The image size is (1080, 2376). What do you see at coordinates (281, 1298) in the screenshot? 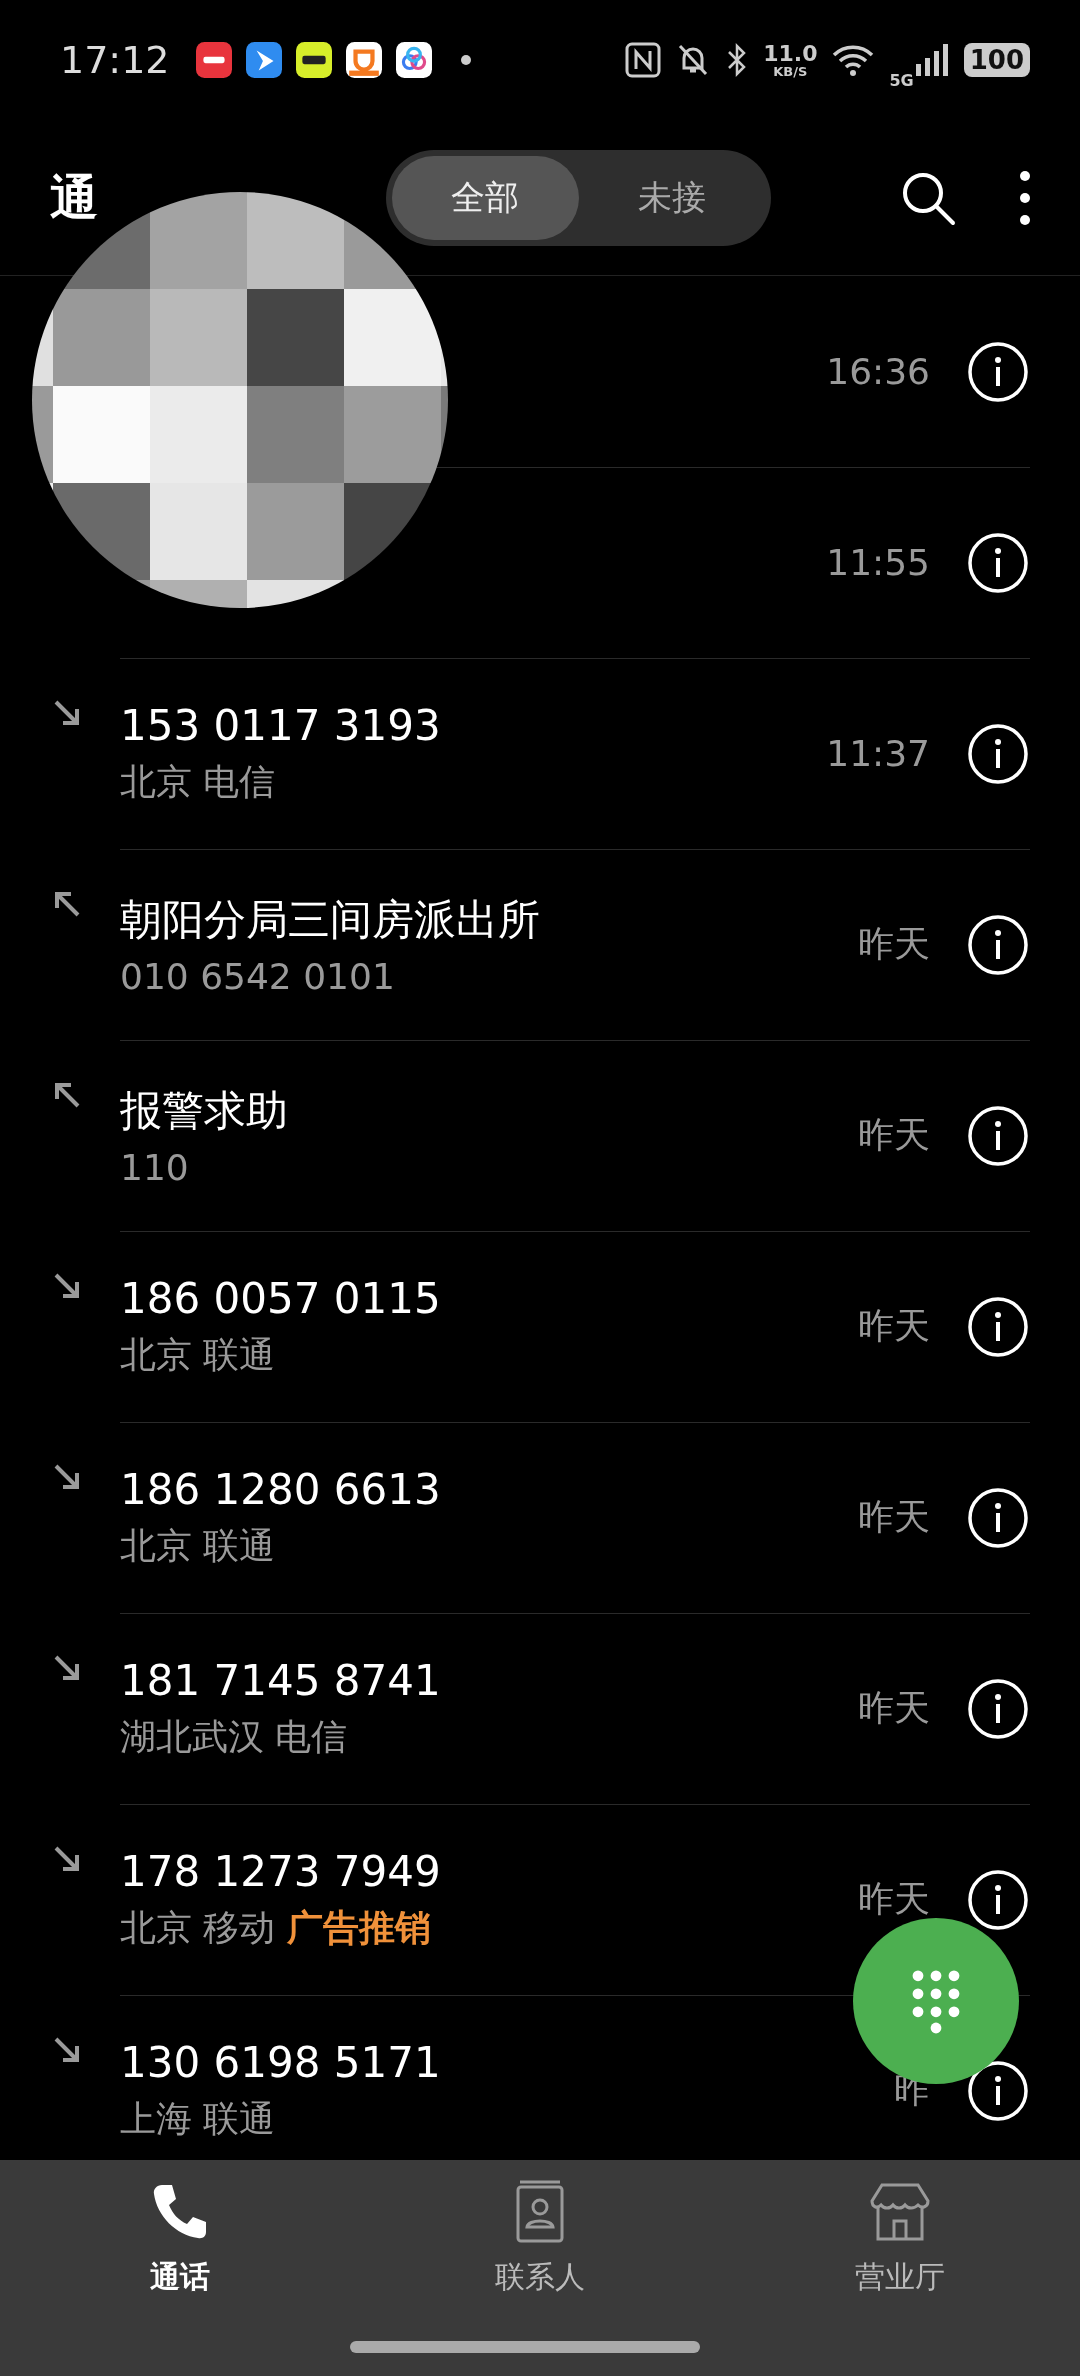
I see `caller-name: 186 0057 0115` at bounding box center [281, 1298].